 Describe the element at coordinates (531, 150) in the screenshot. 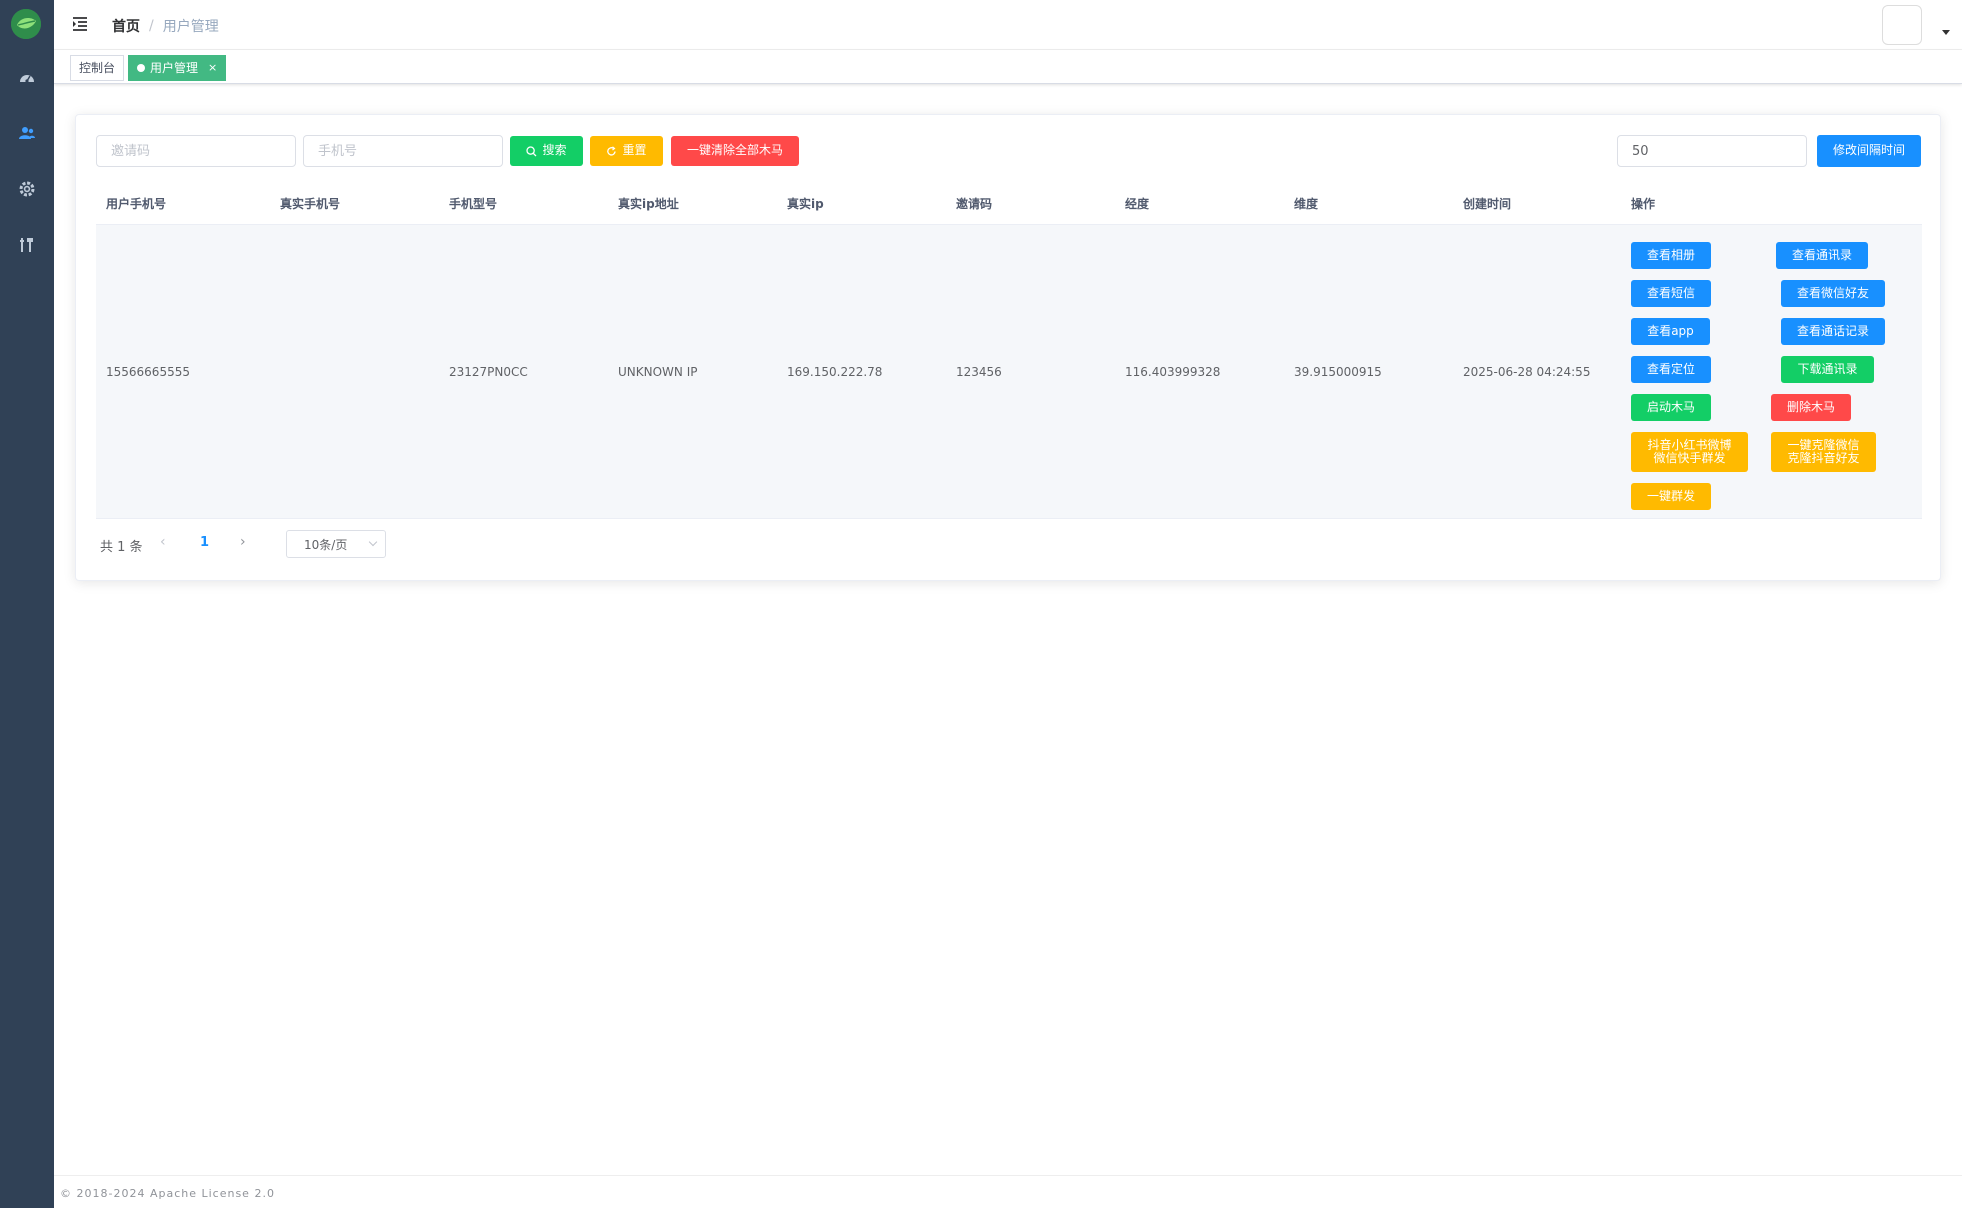

I see `search-icon` at that location.